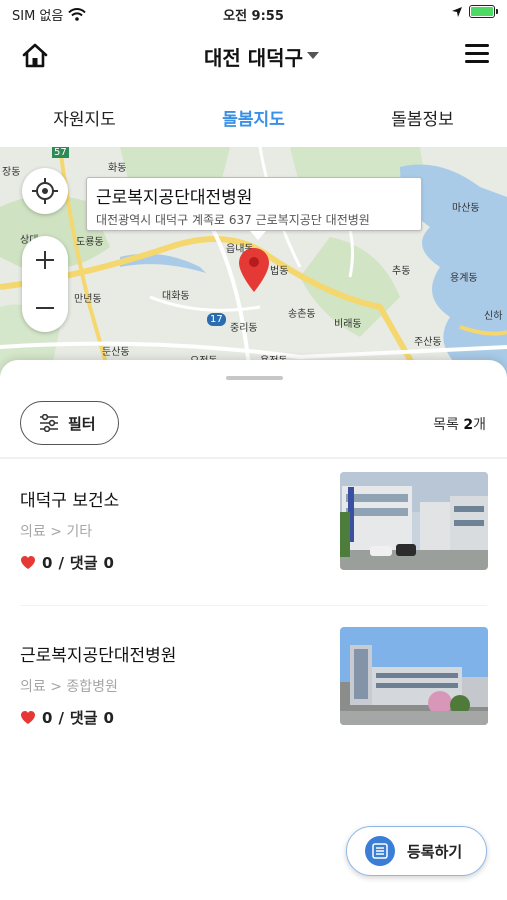 The width and height of the screenshot is (507, 900). Describe the element at coordinates (254, 270) in the screenshot. I see `map-pin-icon` at that location.